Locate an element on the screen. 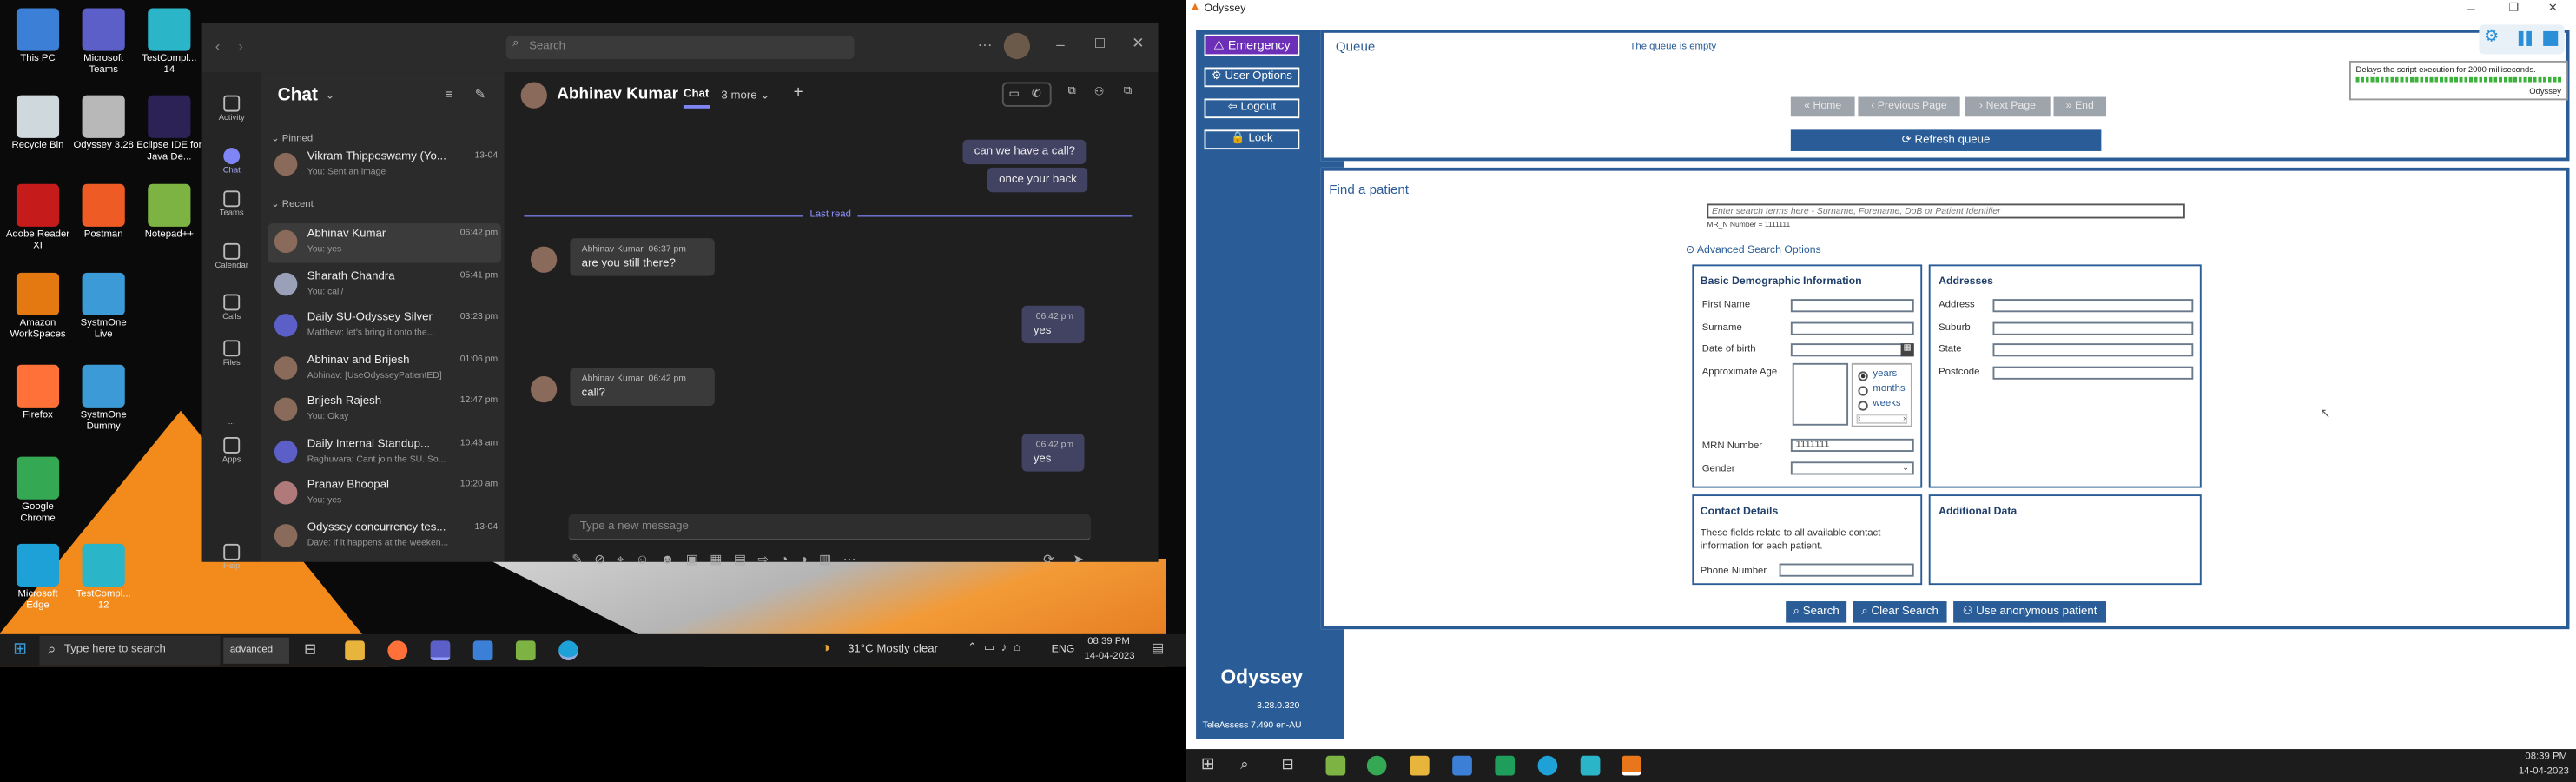  desktop-icon: Adobe Reader XI is located at coordinates (38, 218).